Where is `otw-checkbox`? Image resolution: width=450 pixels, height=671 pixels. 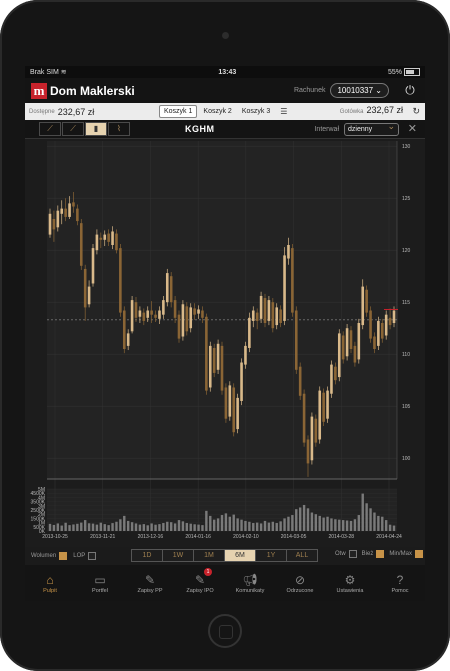 otw-checkbox is located at coordinates (352, 554).